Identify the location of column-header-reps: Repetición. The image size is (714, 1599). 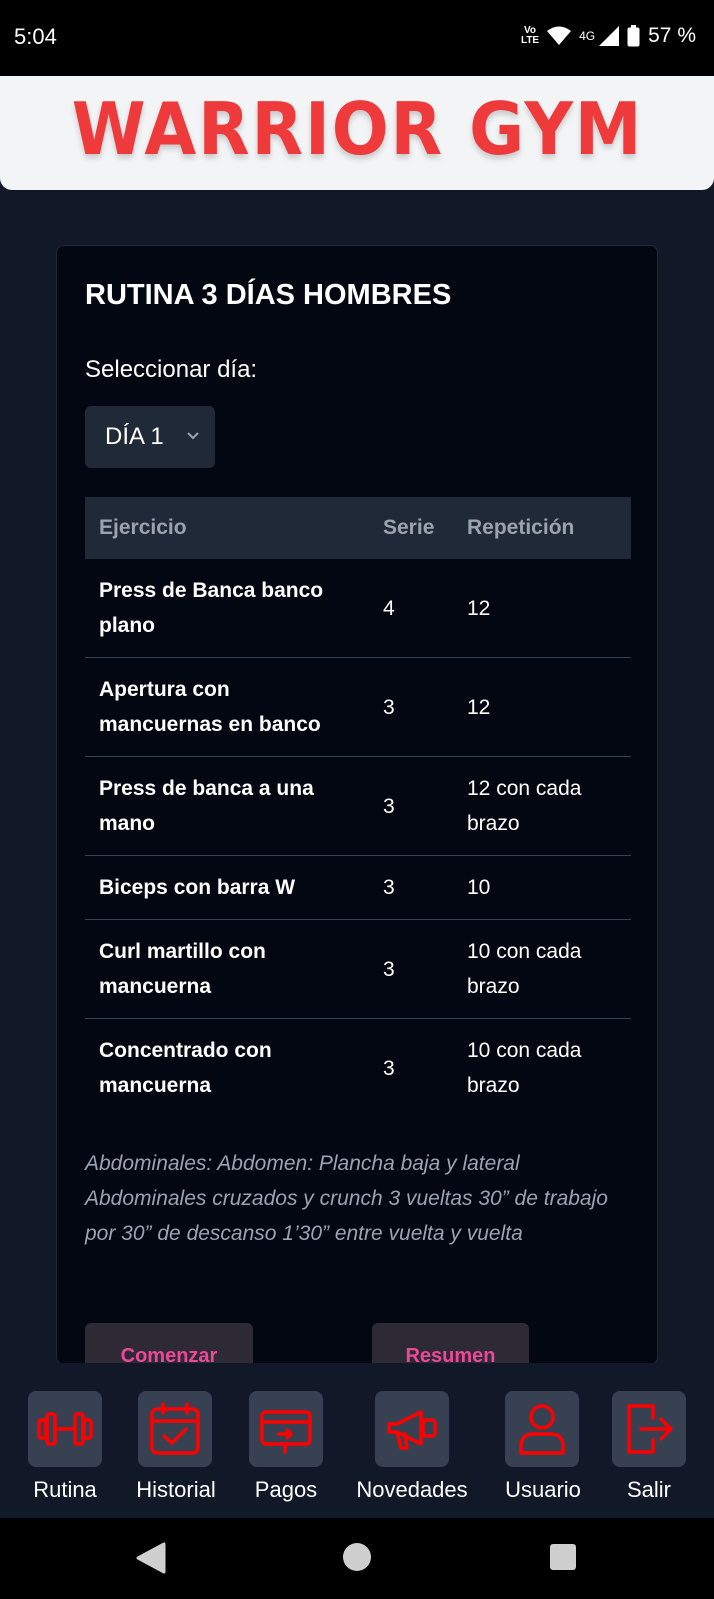
(542, 528).